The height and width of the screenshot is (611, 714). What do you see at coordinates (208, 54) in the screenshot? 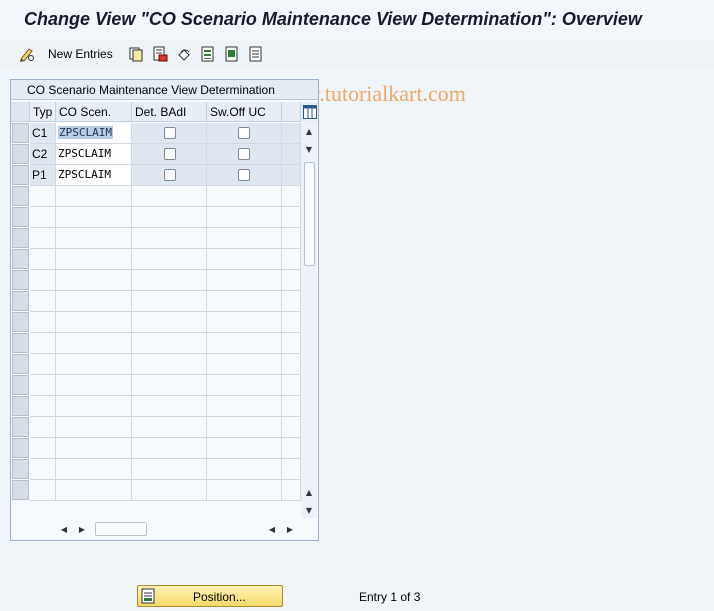
I see `select-all-button` at bounding box center [208, 54].